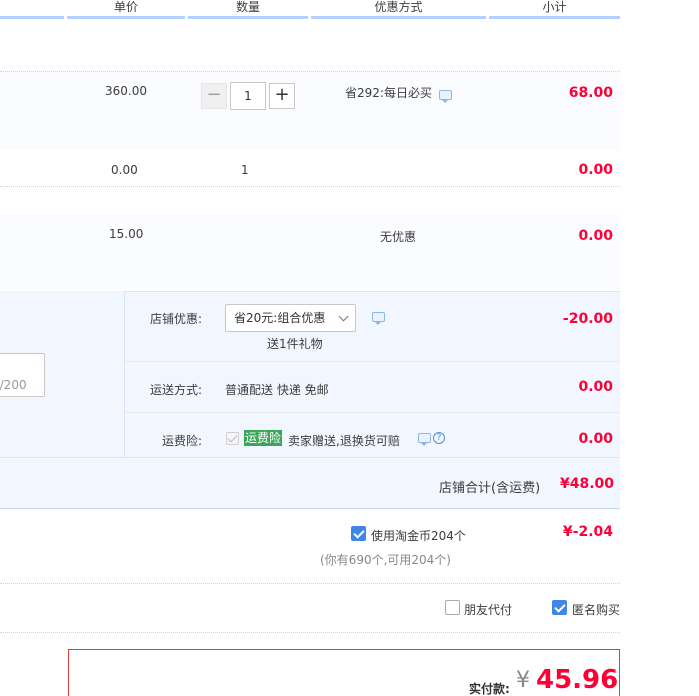 This screenshot has height=696, width=699. I want to click on coupon-selected-value: 省20元:组合优惠, so click(280, 318).